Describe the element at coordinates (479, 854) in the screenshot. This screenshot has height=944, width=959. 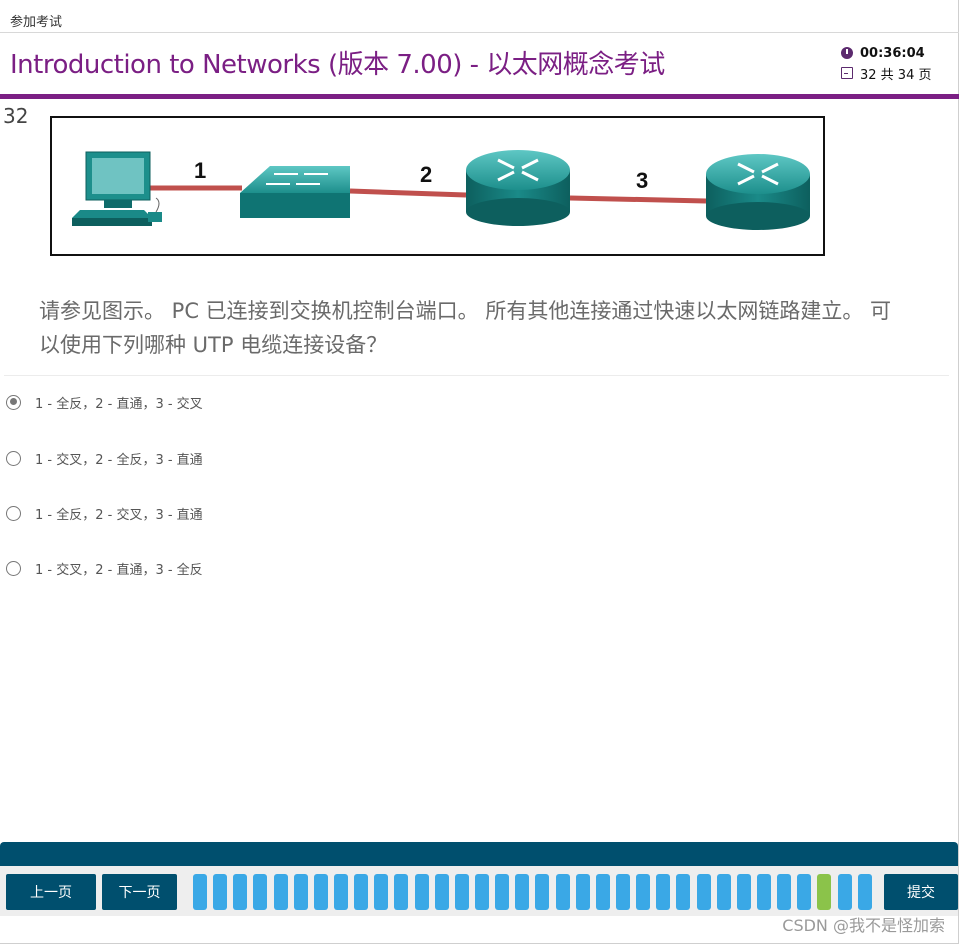
I see `progress-strip` at that location.